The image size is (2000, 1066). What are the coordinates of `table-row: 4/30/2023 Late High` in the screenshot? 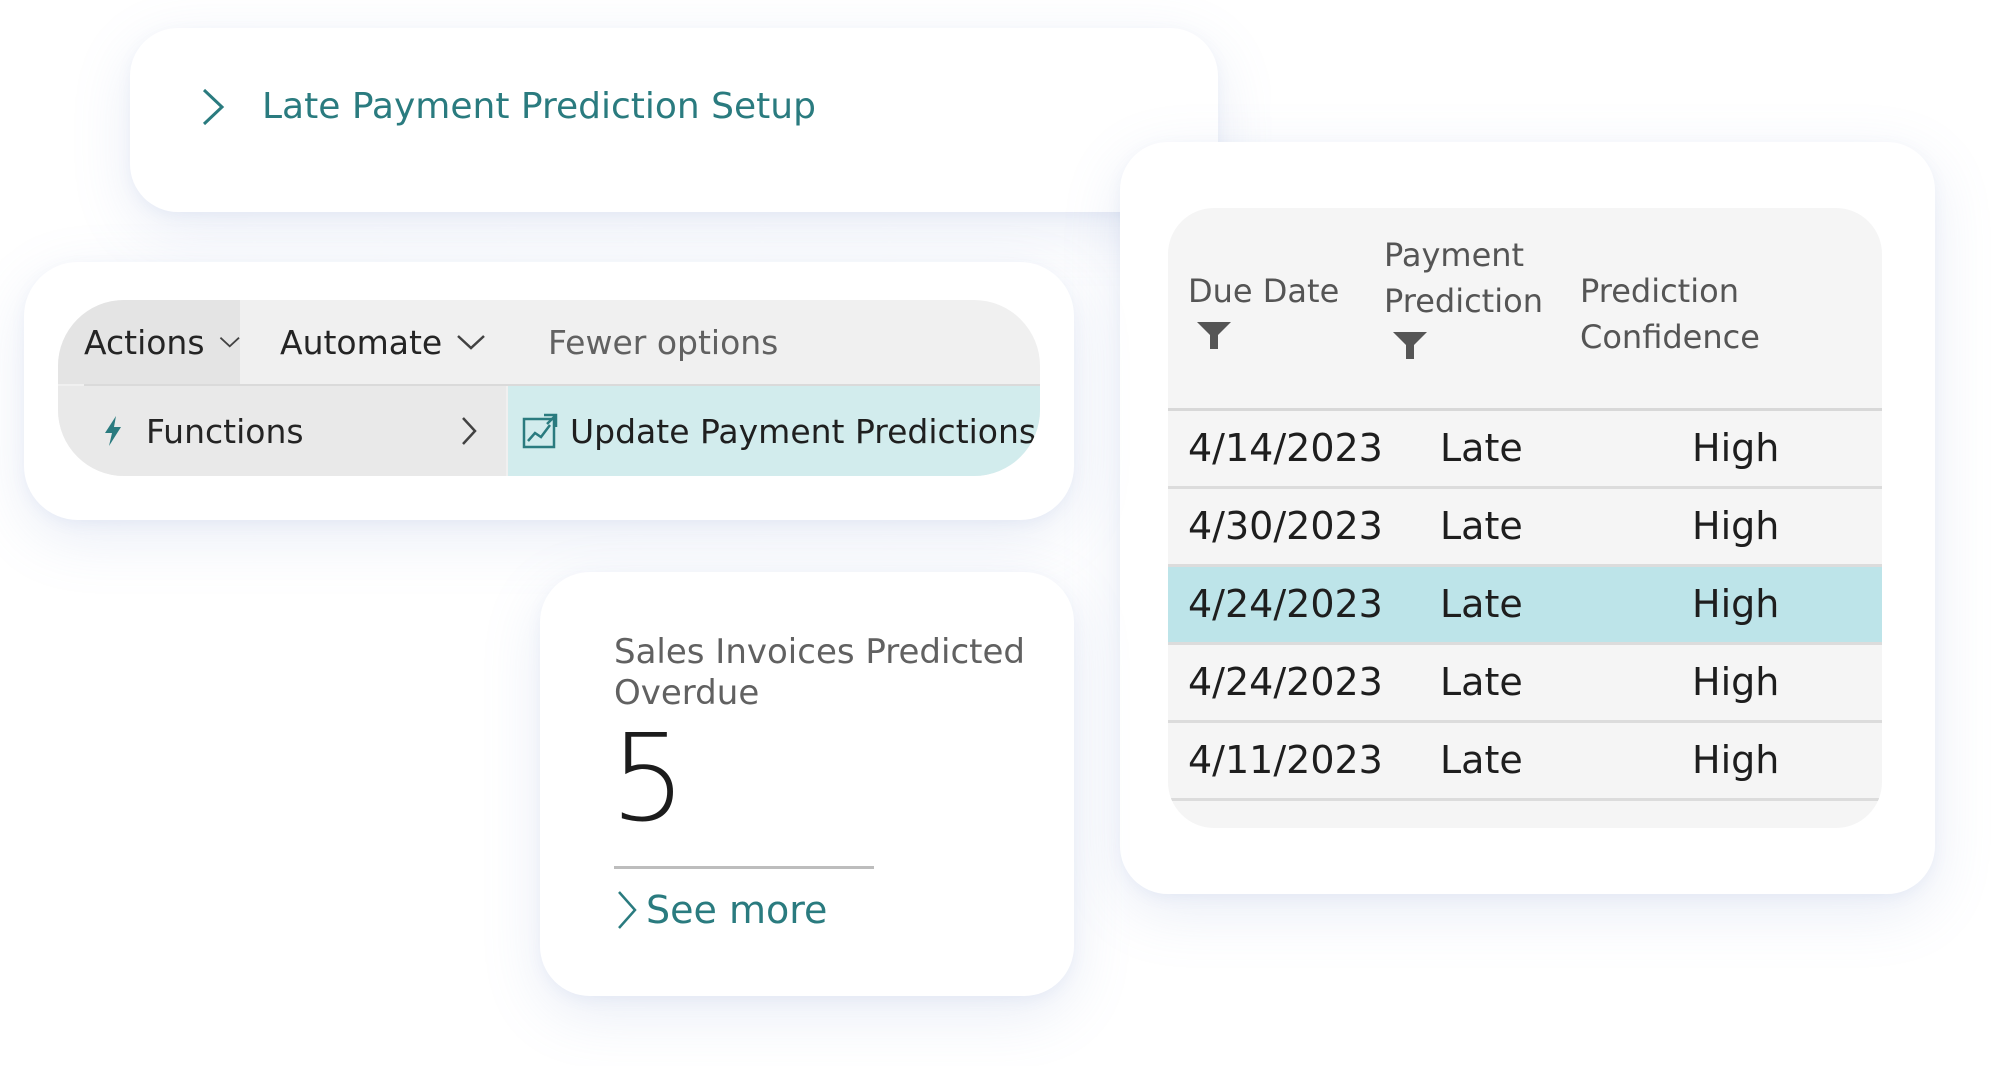 It's located at (1525, 528).